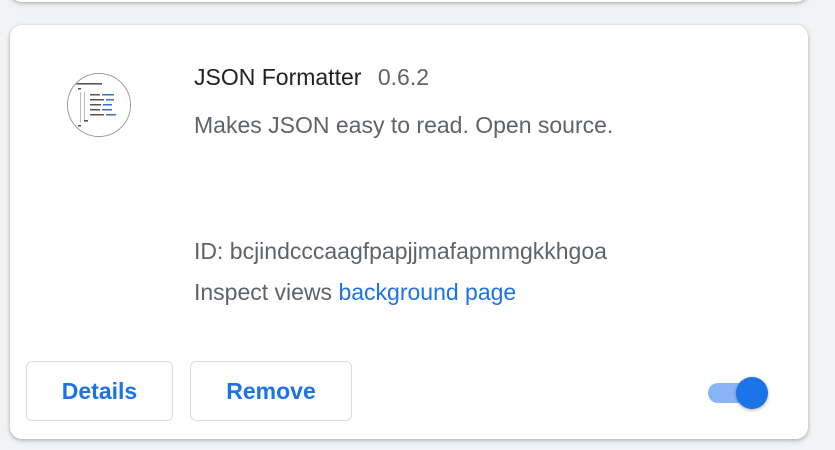 This screenshot has height=450, width=835. I want to click on extension-description: Makes JSON easy to read. Open source., so click(404, 125).